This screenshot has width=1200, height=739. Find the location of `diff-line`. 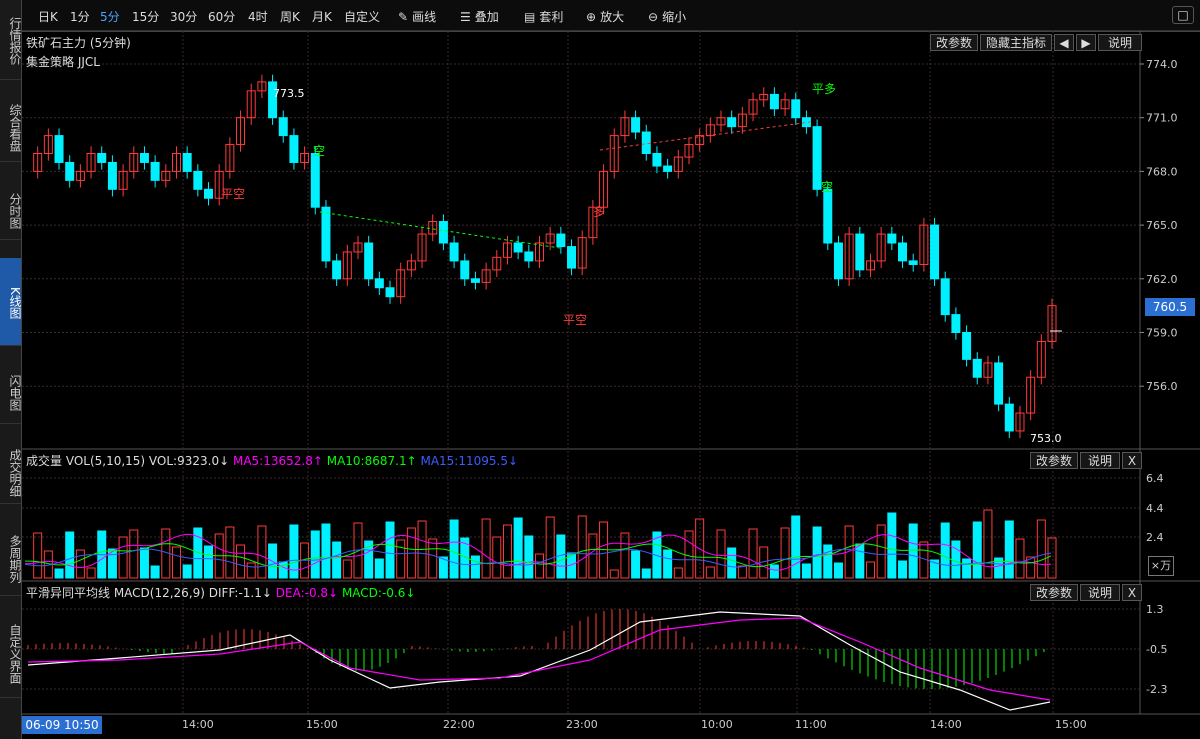

diff-line is located at coordinates (539, 661).